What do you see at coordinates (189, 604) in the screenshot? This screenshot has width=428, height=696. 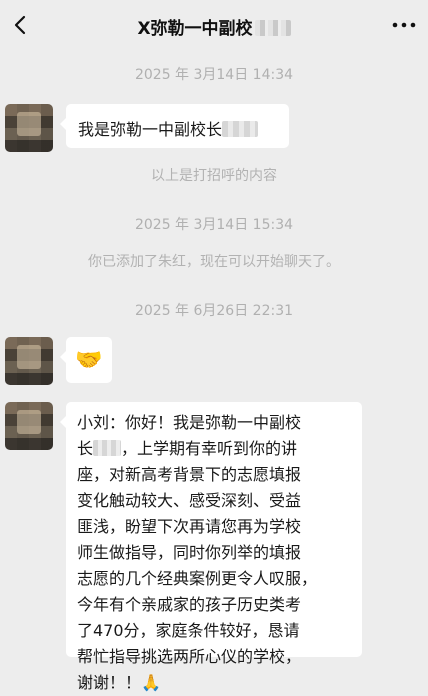 I see `message-line: 今年有个亲戚家的孩子历史类考` at bounding box center [189, 604].